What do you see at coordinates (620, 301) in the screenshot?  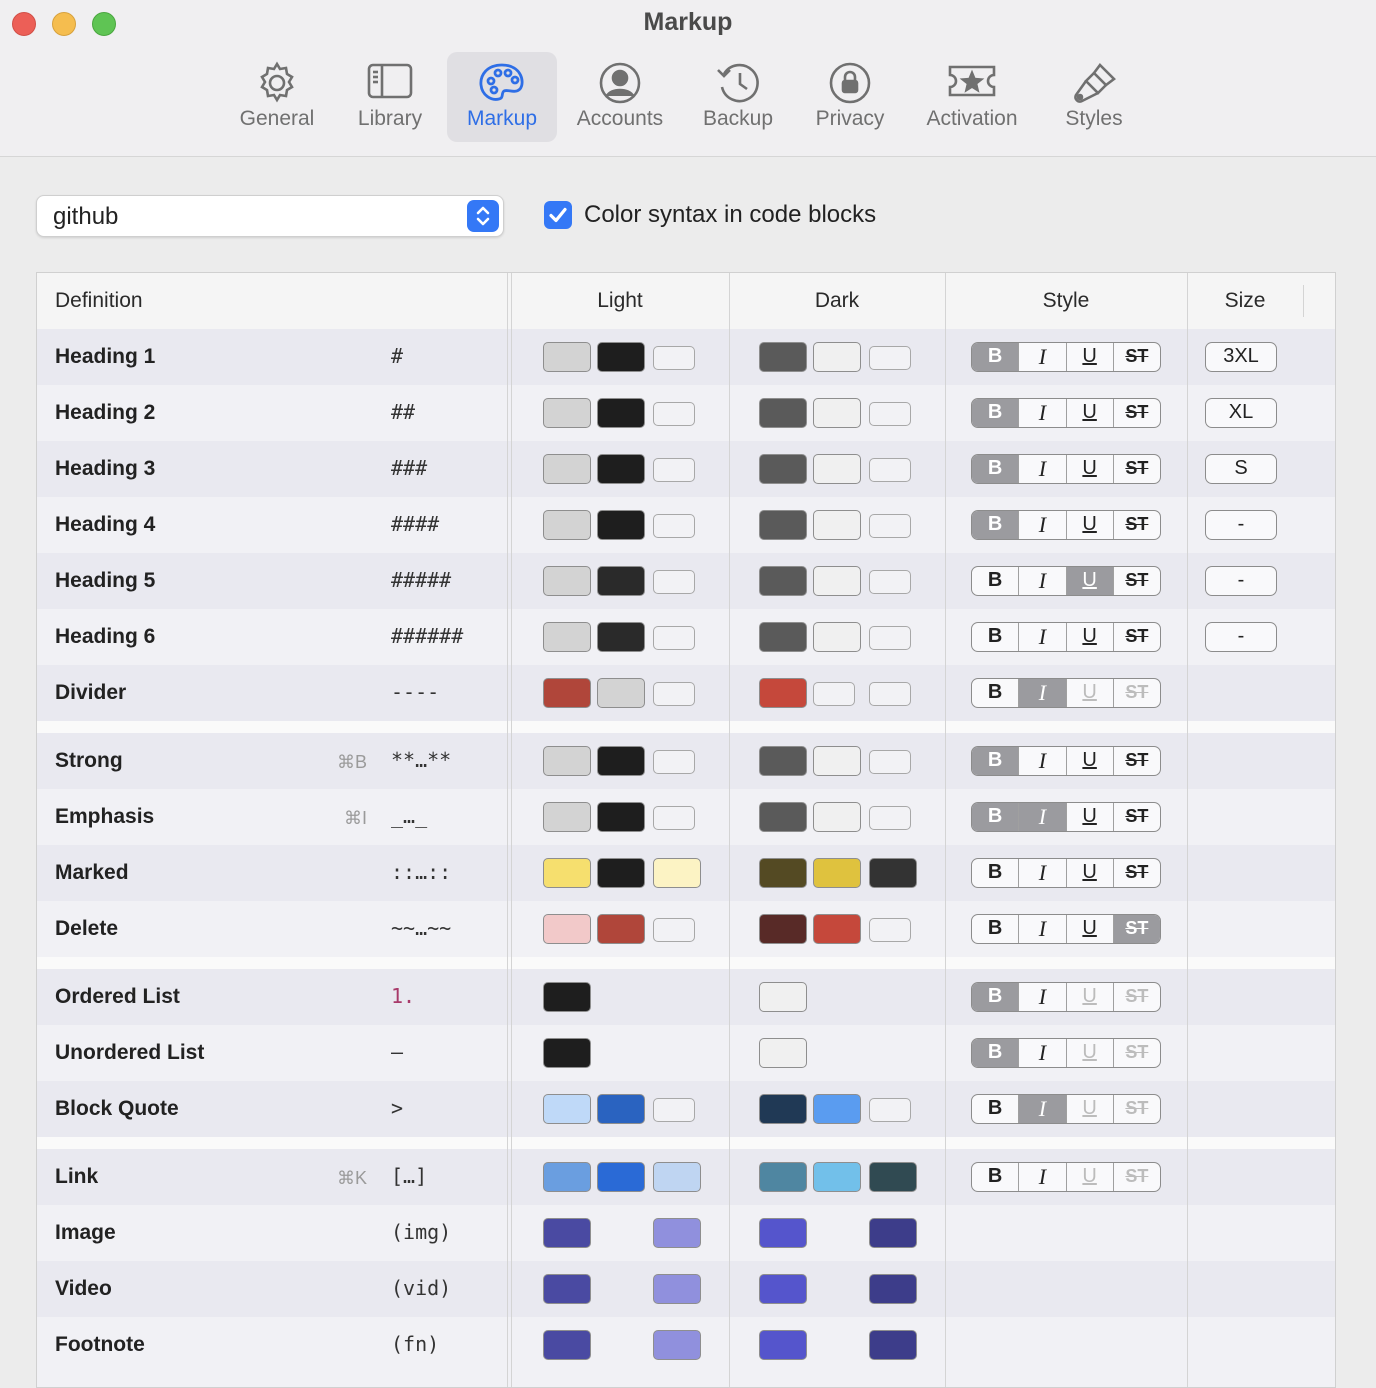 I see `column-header-light: Light` at bounding box center [620, 301].